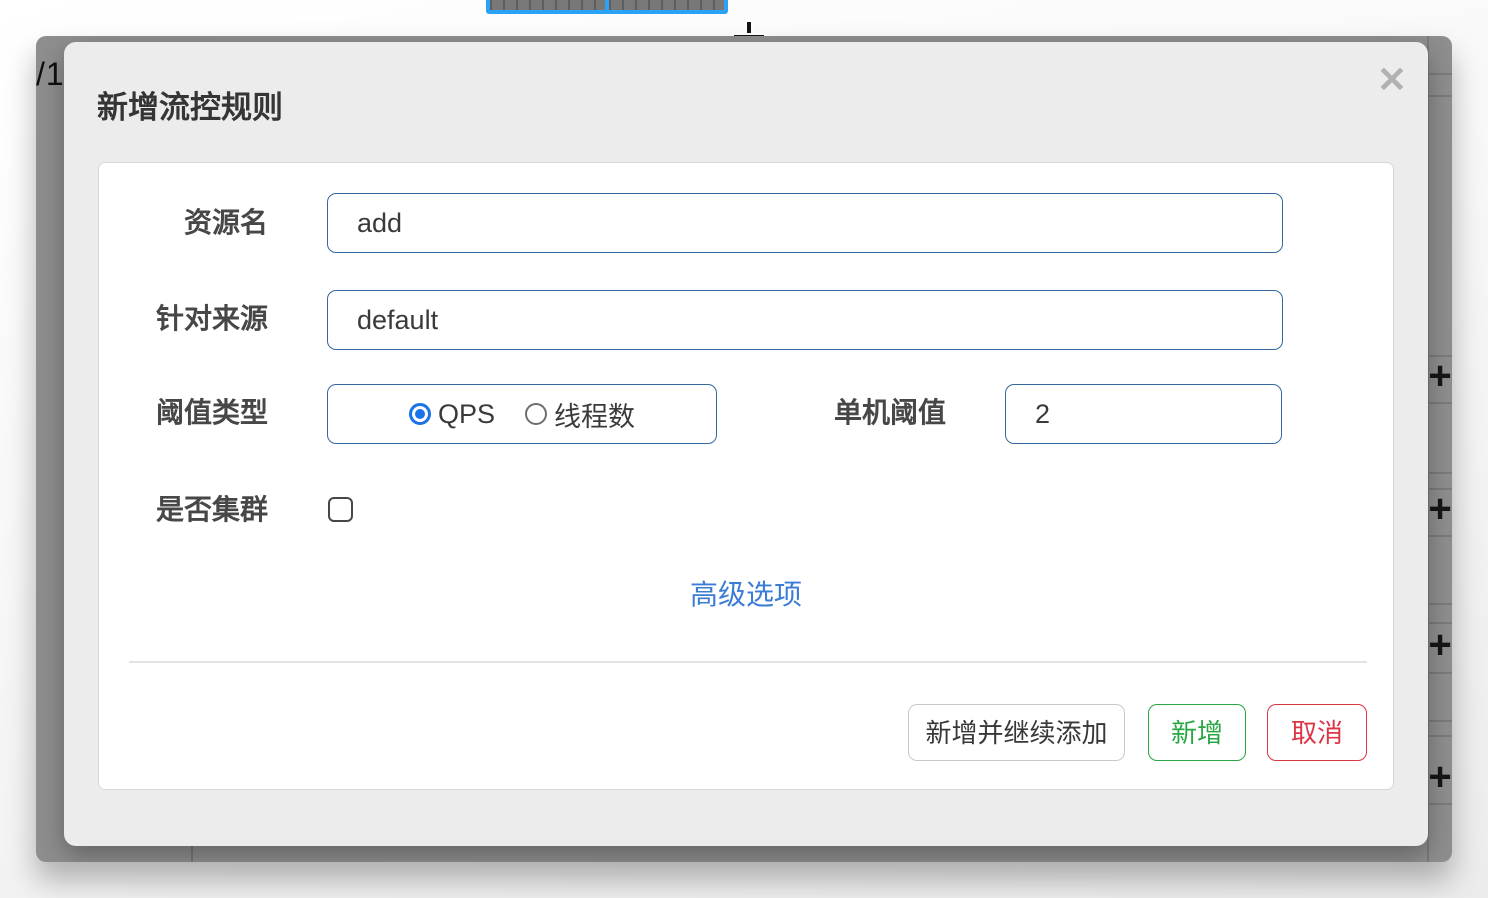 This screenshot has width=1488, height=898. I want to click on cluster-checkbox, so click(340, 509).